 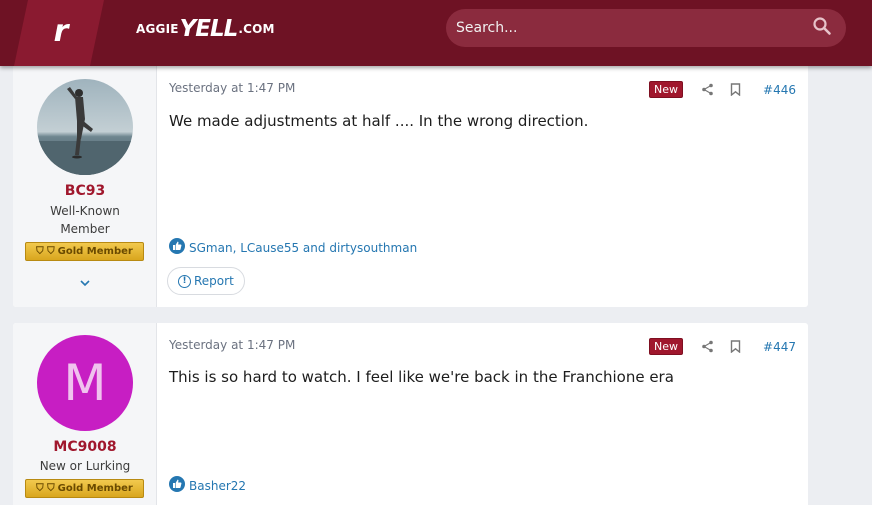 I want to click on avatar: M, so click(x=85, y=383).